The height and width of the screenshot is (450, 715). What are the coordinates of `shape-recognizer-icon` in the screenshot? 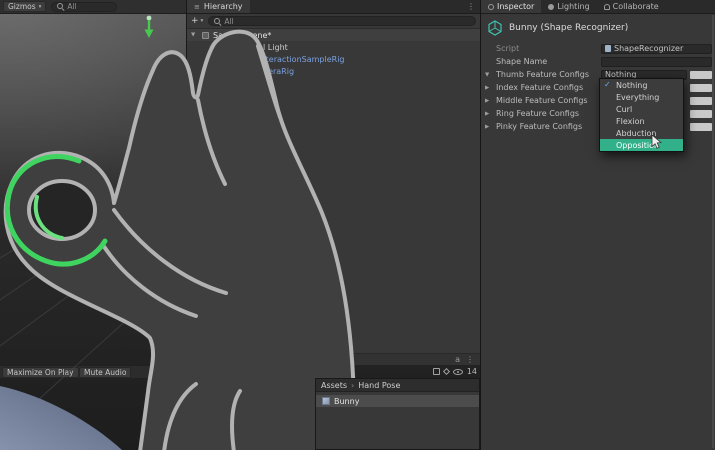 It's located at (495, 28).